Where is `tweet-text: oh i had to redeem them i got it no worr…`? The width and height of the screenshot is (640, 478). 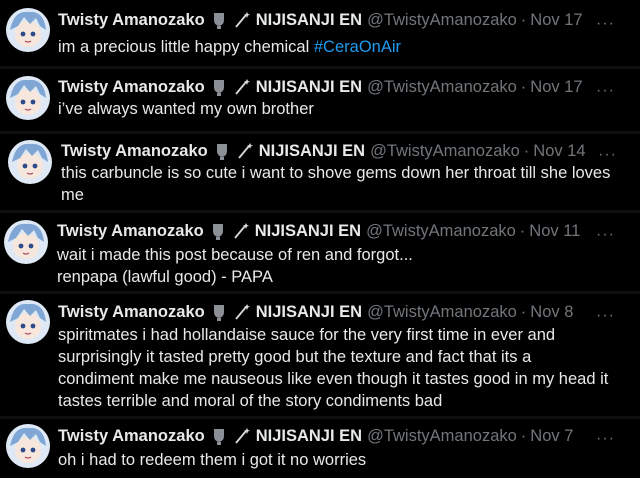 tweet-text: oh i had to redeem them i got it no worr… is located at coordinates (212, 460).